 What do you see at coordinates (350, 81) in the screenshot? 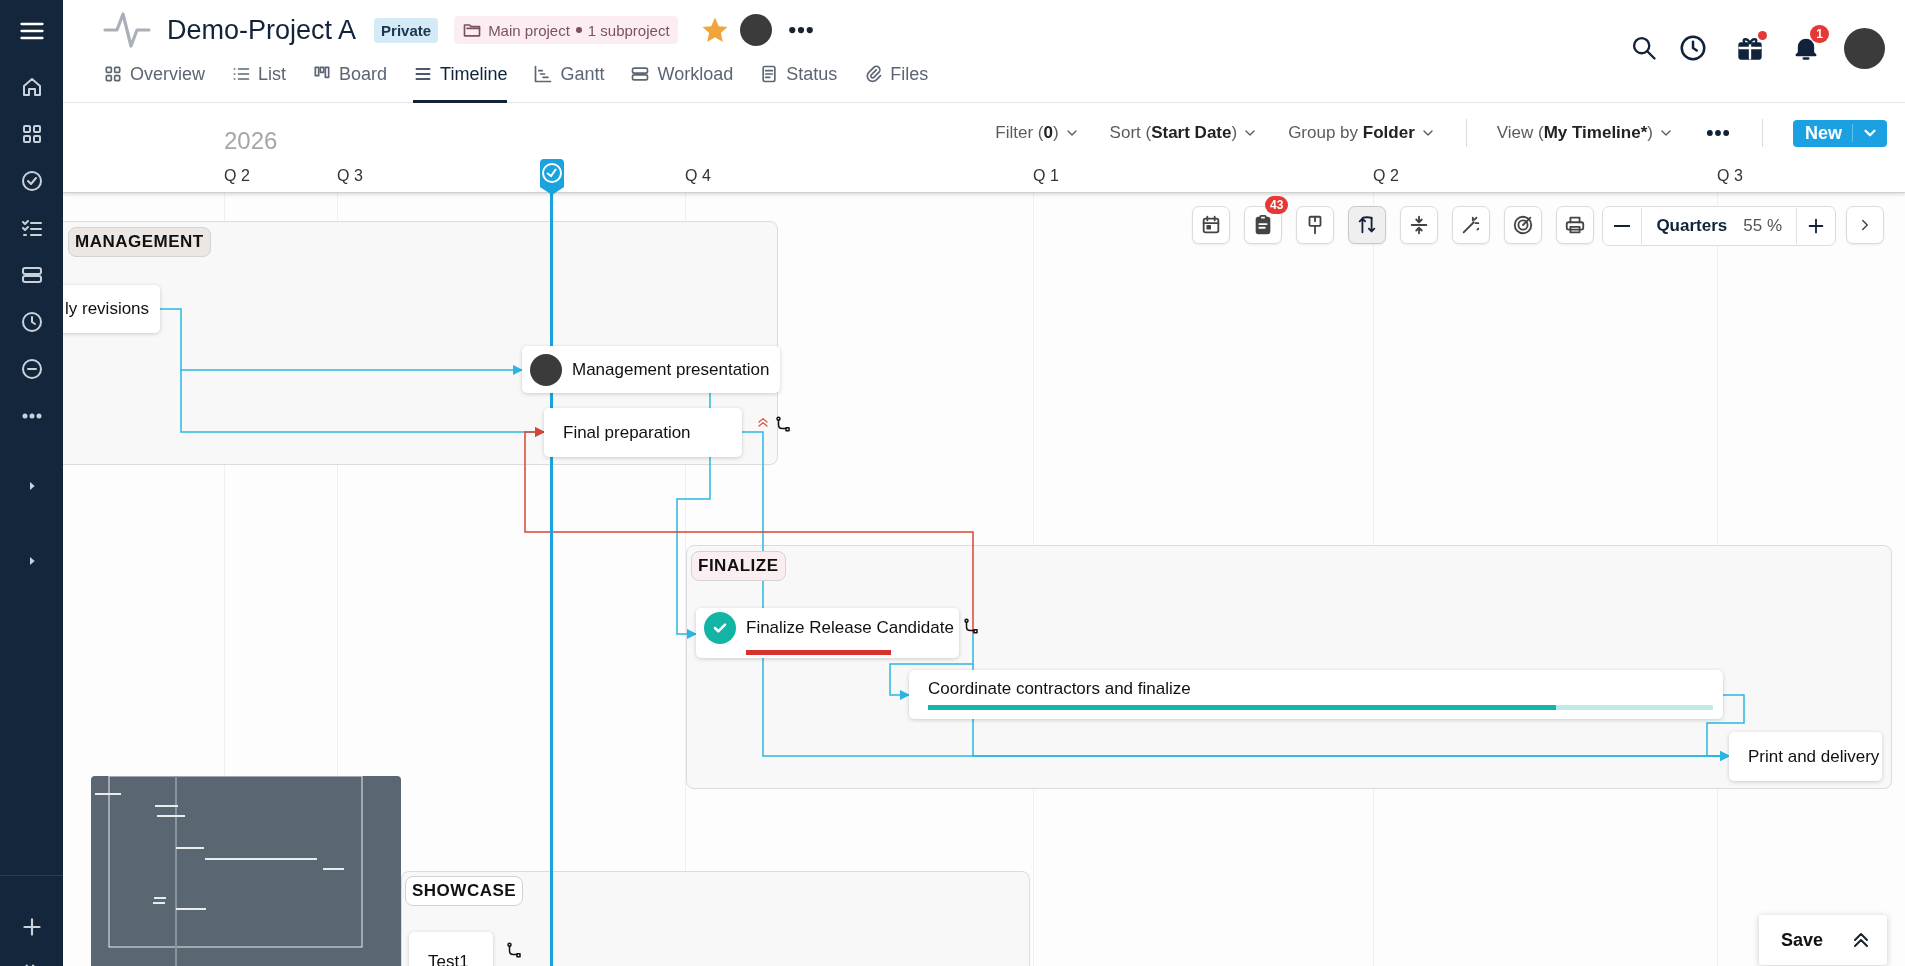
I see `view-tab: Board` at bounding box center [350, 81].